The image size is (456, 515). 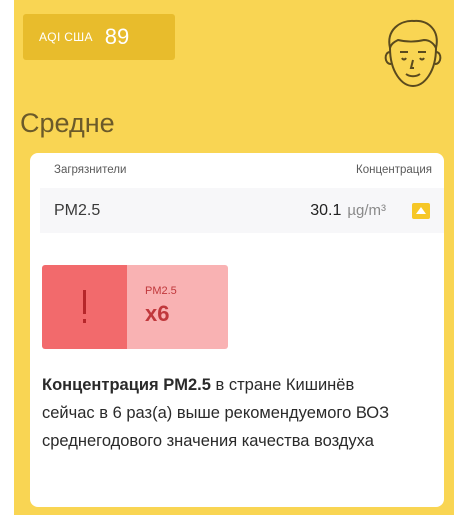 What do you see at coordinates (421, 210) in the screenshot?
I see `collapse-arrow-icon` at bounding box center [421, 210].